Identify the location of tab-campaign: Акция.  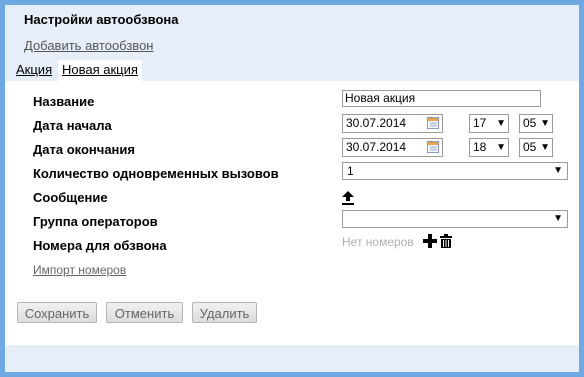
(34, 70).